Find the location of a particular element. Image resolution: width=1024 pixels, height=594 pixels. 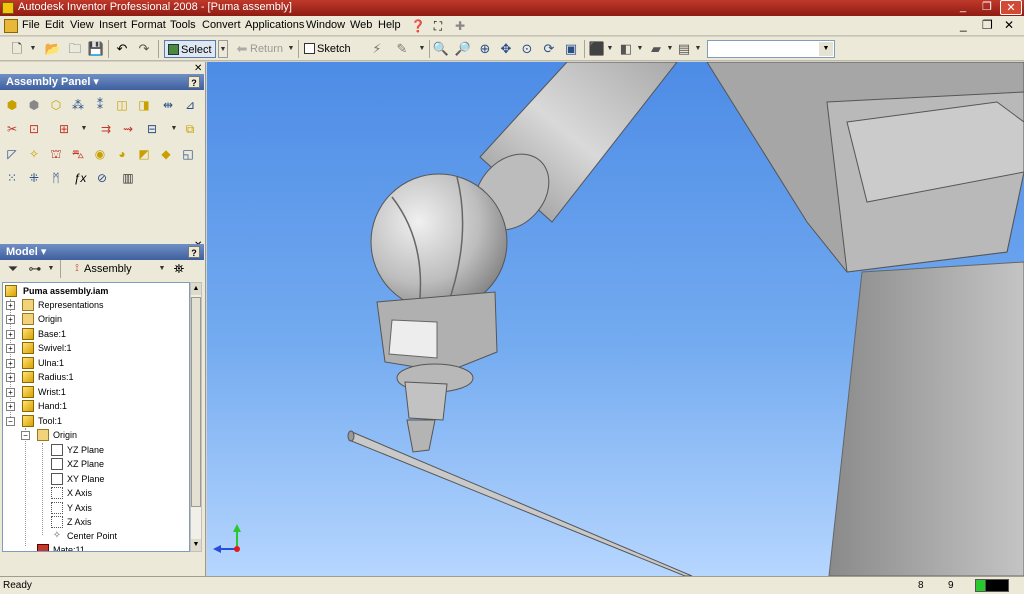

look-at-icon: ▣ is located at coordinates (571, 49).